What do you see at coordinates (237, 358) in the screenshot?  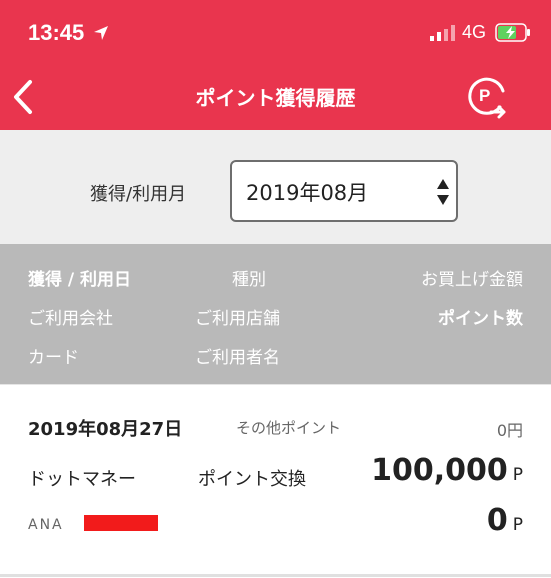 I see `legend-user-name: ご利用者名` at bounding box center [237, 358].